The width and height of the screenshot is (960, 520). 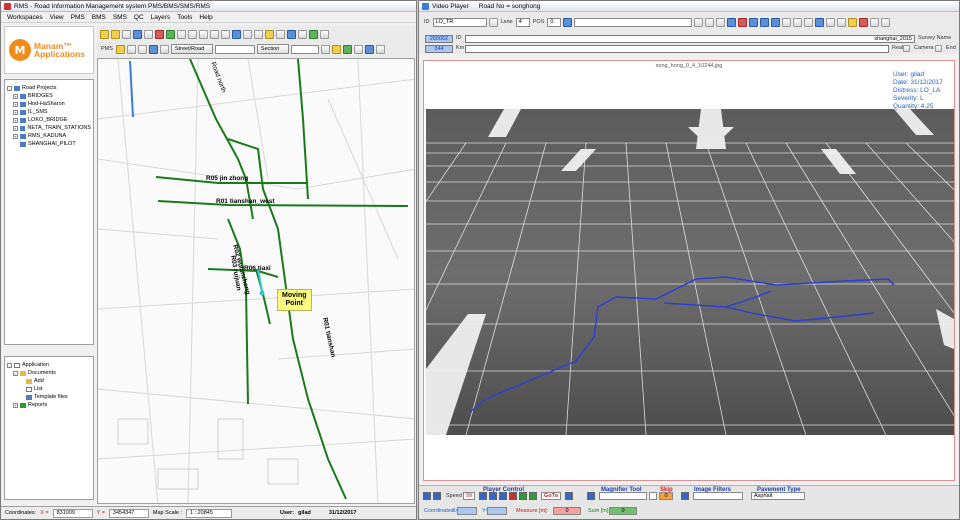 I want to click on move-icon, so click(x=153, y=49).